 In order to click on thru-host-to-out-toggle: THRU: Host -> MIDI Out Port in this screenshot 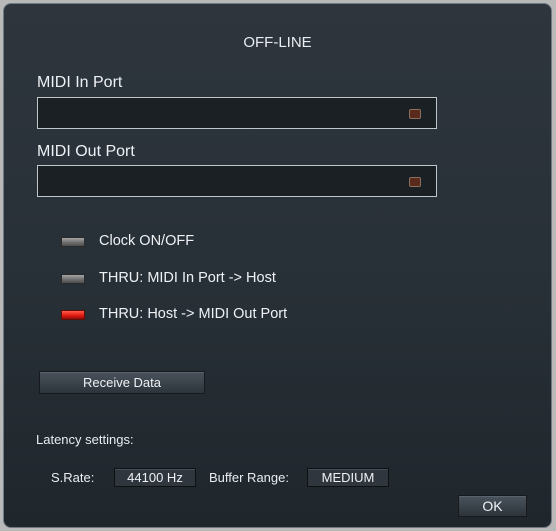, I will do `click(196, 316)`.